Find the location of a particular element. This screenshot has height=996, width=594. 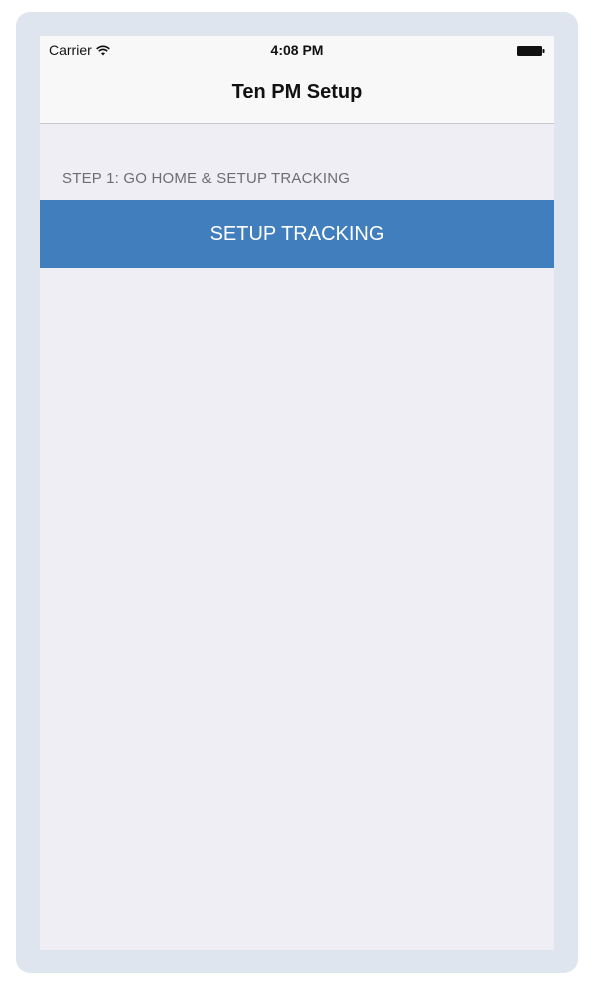

navigation-bar: Ten PM Setup is located at coordinates (297, 94).